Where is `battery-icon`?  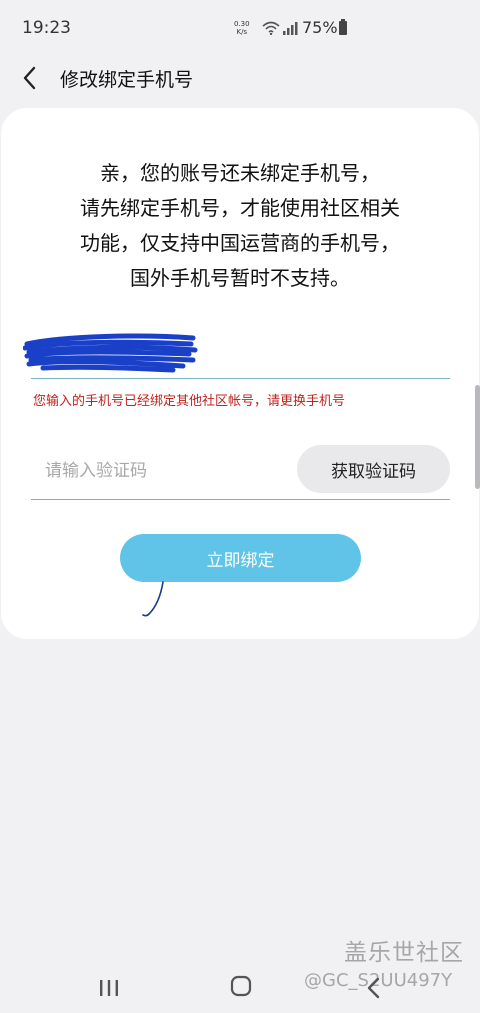
battery-icon is located at coordinates (343, 27).